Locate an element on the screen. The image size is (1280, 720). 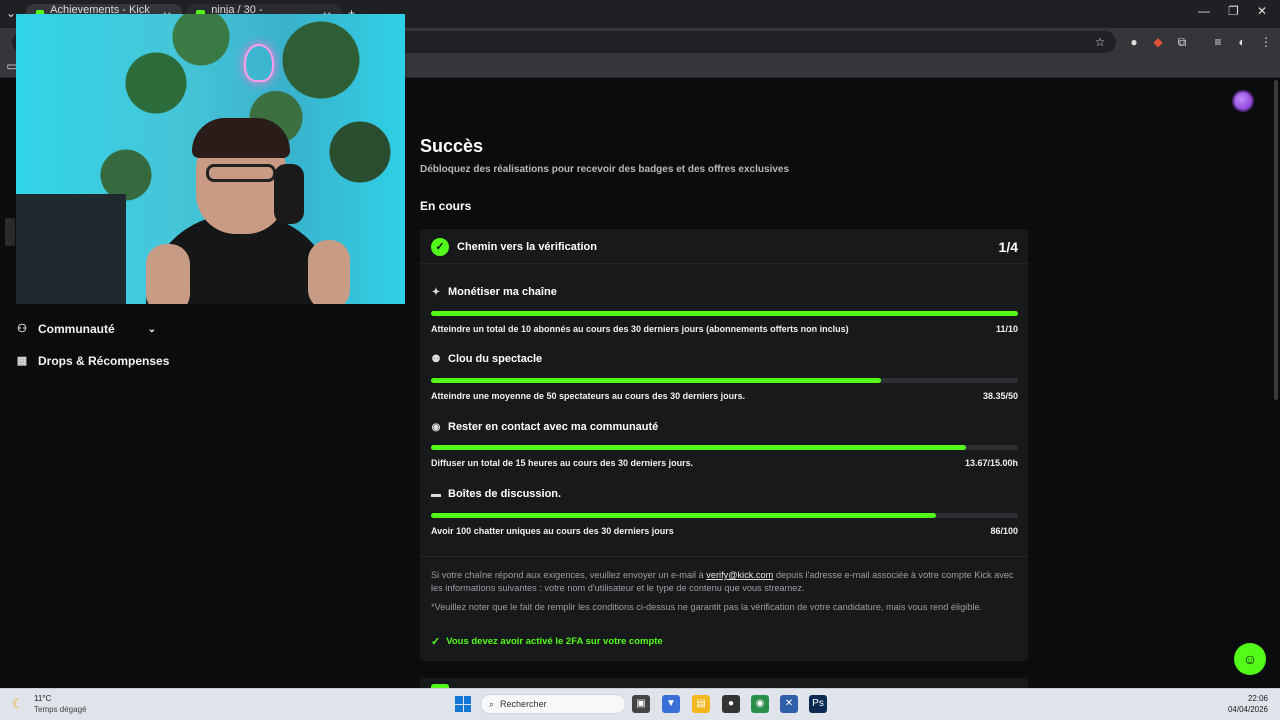
card-progress-count: 1/4 is located at coordinates (1008, 247).